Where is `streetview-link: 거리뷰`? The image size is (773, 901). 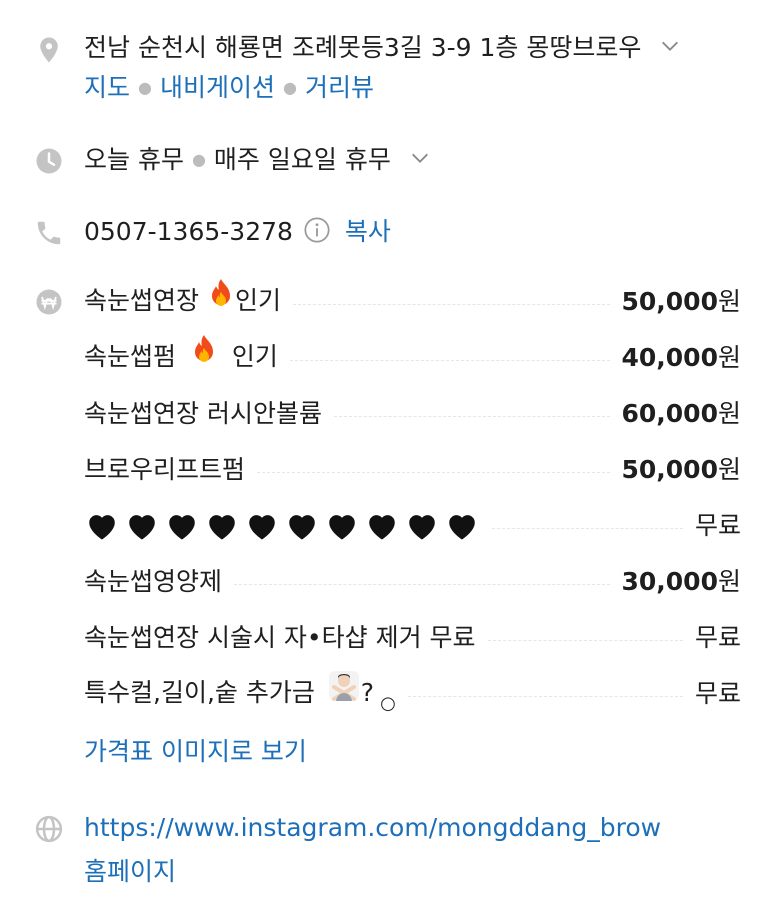 streetview-link: 거리뷰 is located at coordinates (339, 87).